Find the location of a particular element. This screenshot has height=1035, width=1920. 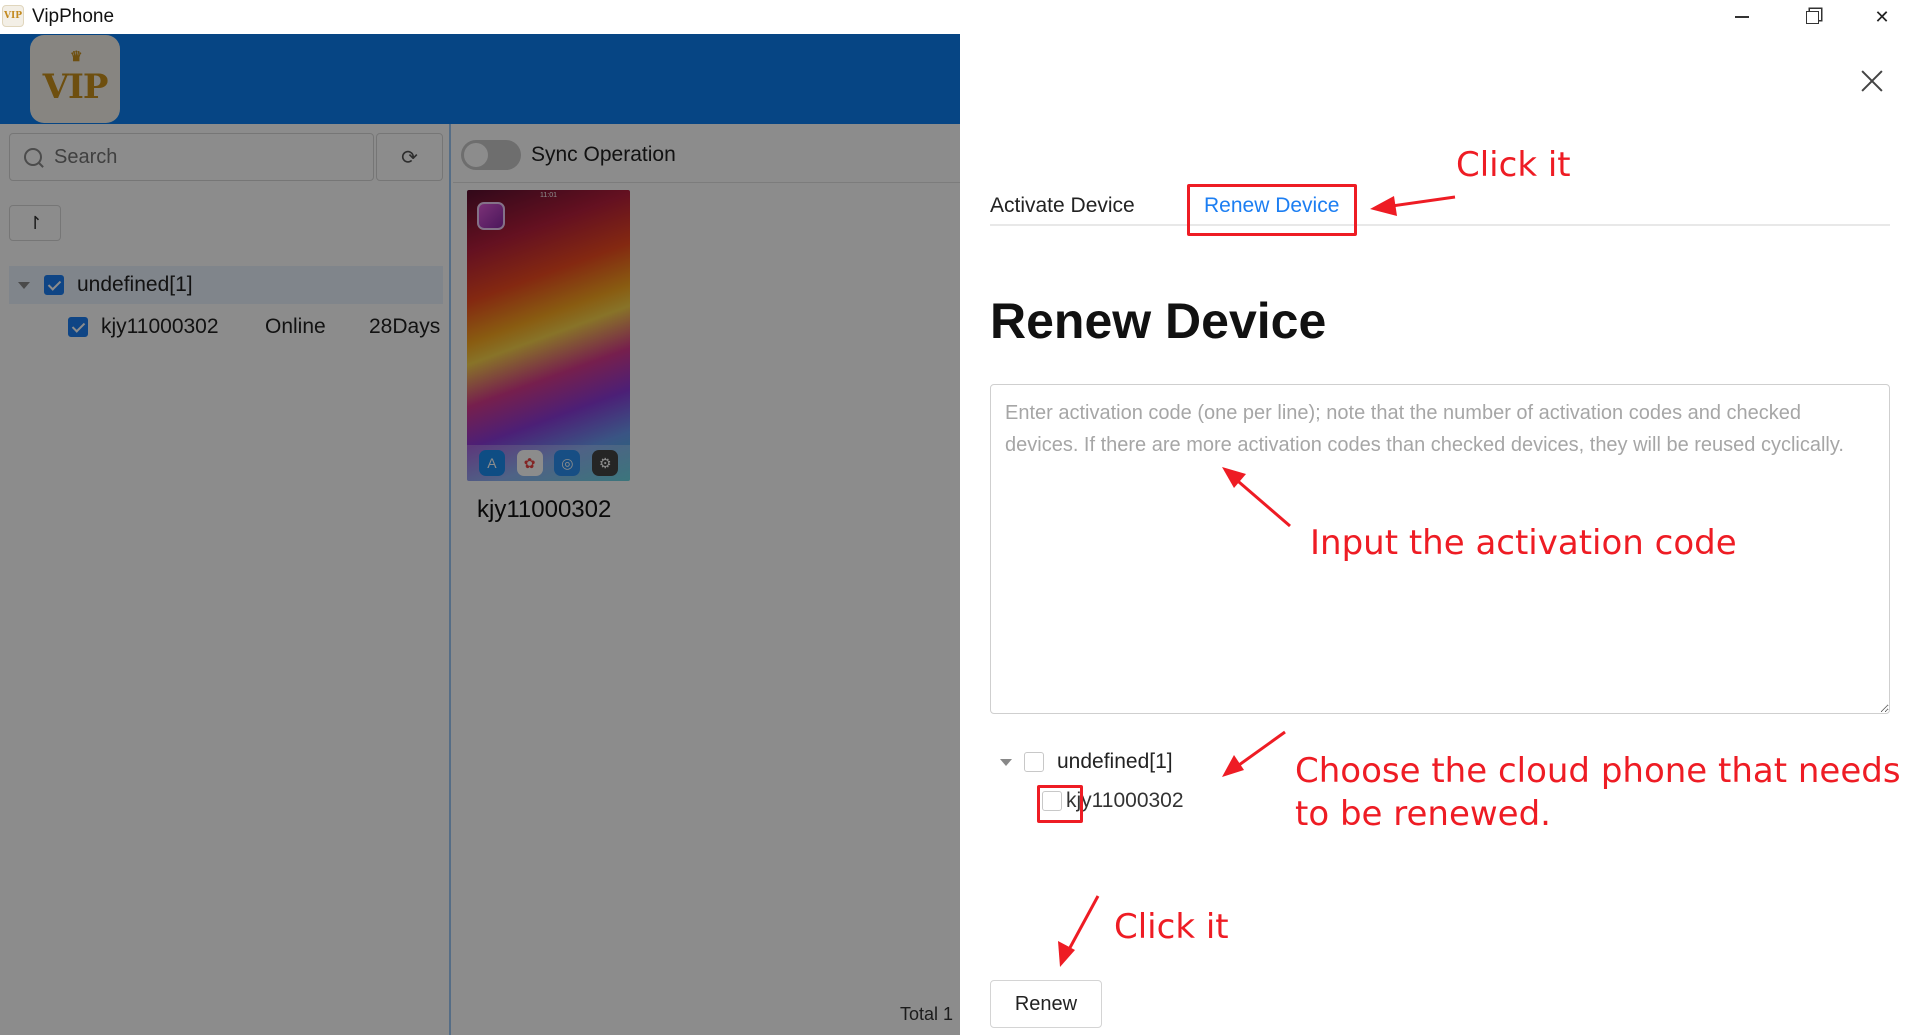

annotation-click-tab: Click it is located at coordinates (1513, 165).